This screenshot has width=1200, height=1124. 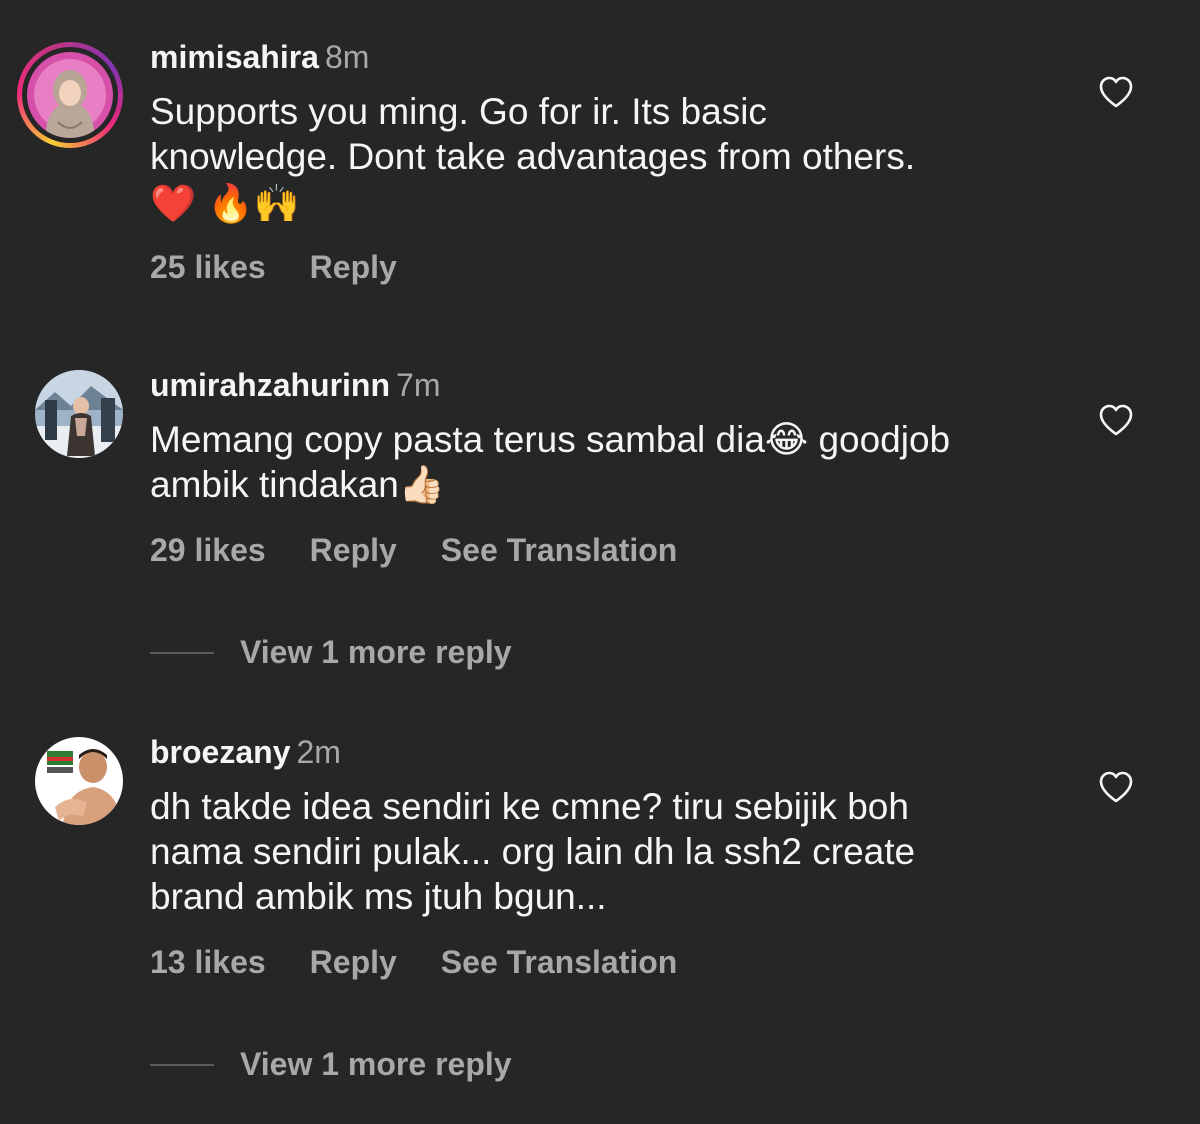 I want to click on likes-count: 25 likes, so click(x=208, y=267).